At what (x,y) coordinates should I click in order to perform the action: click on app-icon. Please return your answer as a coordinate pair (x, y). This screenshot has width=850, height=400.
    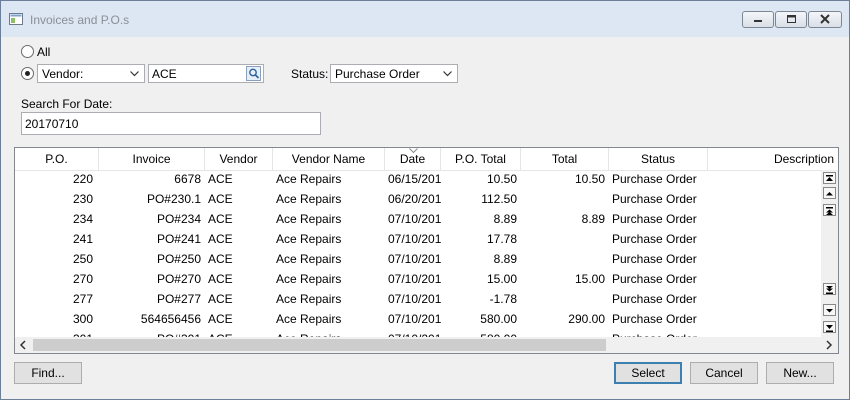
    Looking at the image, I should click on (16, 19).